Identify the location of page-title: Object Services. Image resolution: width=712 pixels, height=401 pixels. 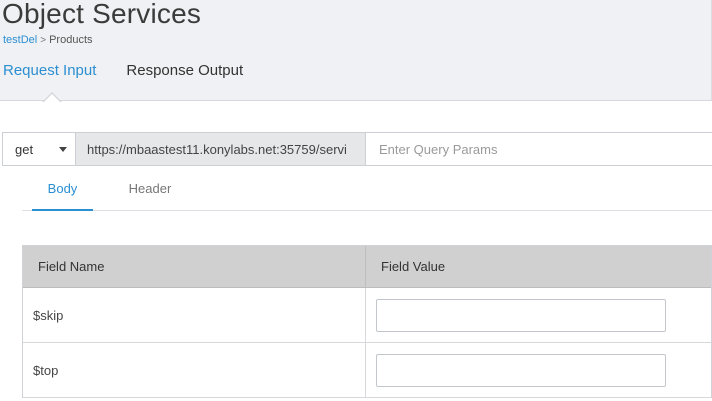
(102, 14).